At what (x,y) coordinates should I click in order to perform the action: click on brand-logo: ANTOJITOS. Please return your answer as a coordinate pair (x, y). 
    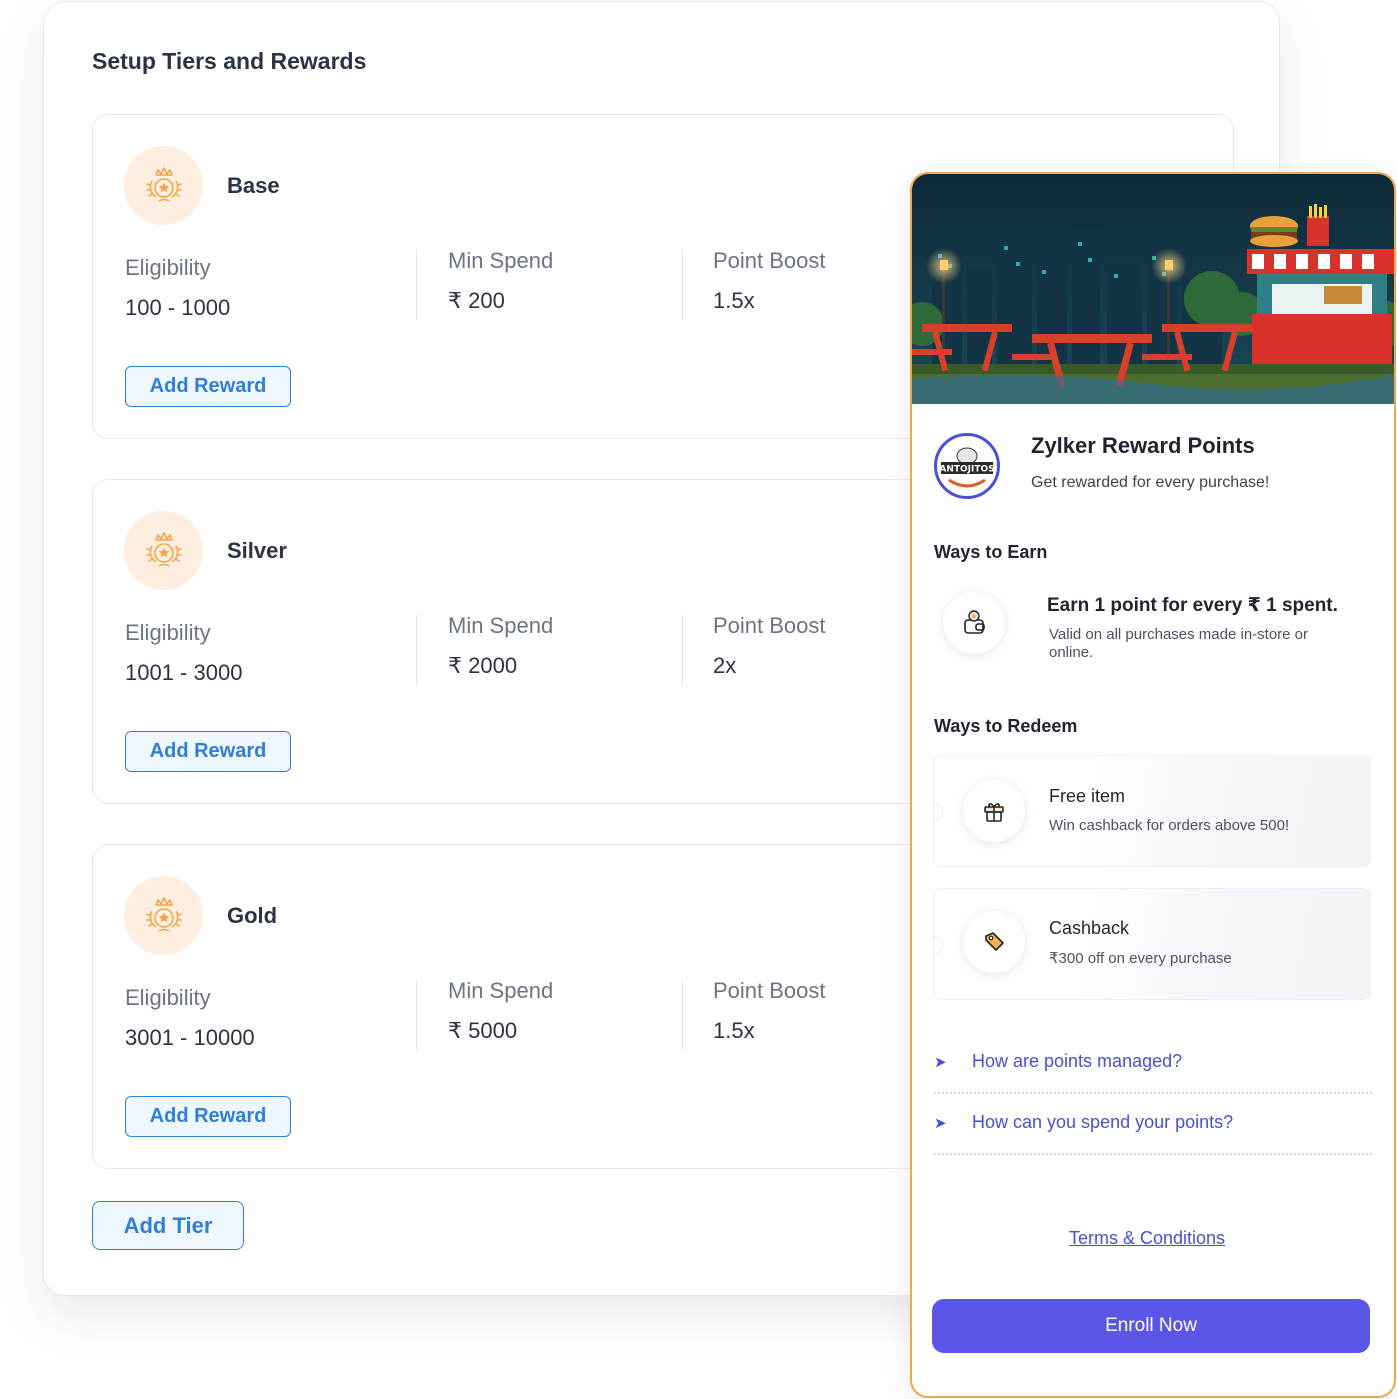
    Looking at the image, I should click on (967, 466).